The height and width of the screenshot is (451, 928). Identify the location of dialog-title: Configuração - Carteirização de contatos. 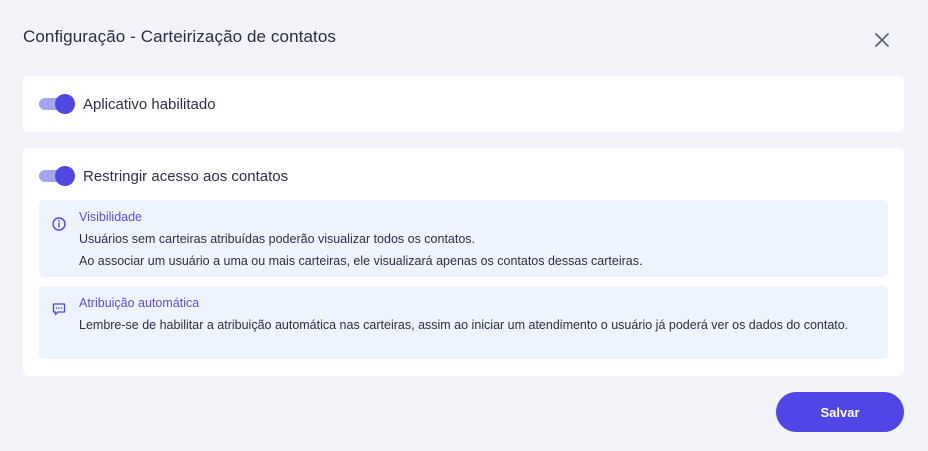
(179, 36).